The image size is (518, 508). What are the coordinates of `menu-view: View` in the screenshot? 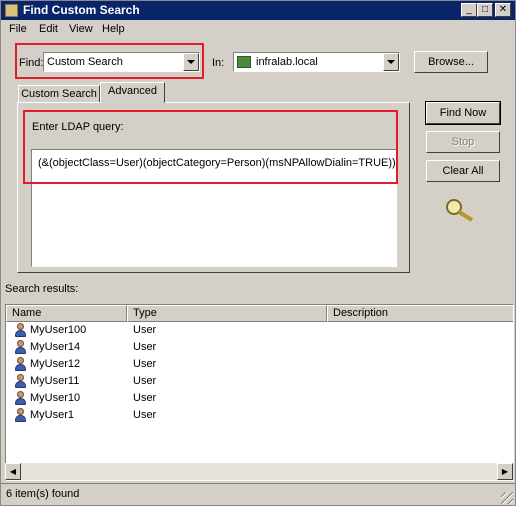 It's located at (81, 29).